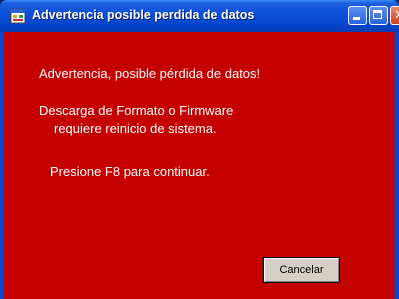  Describe the element at coordinates (143, 15) in the screenshot. I see `window-title: Advertencia posible perdida de datos` at that location.